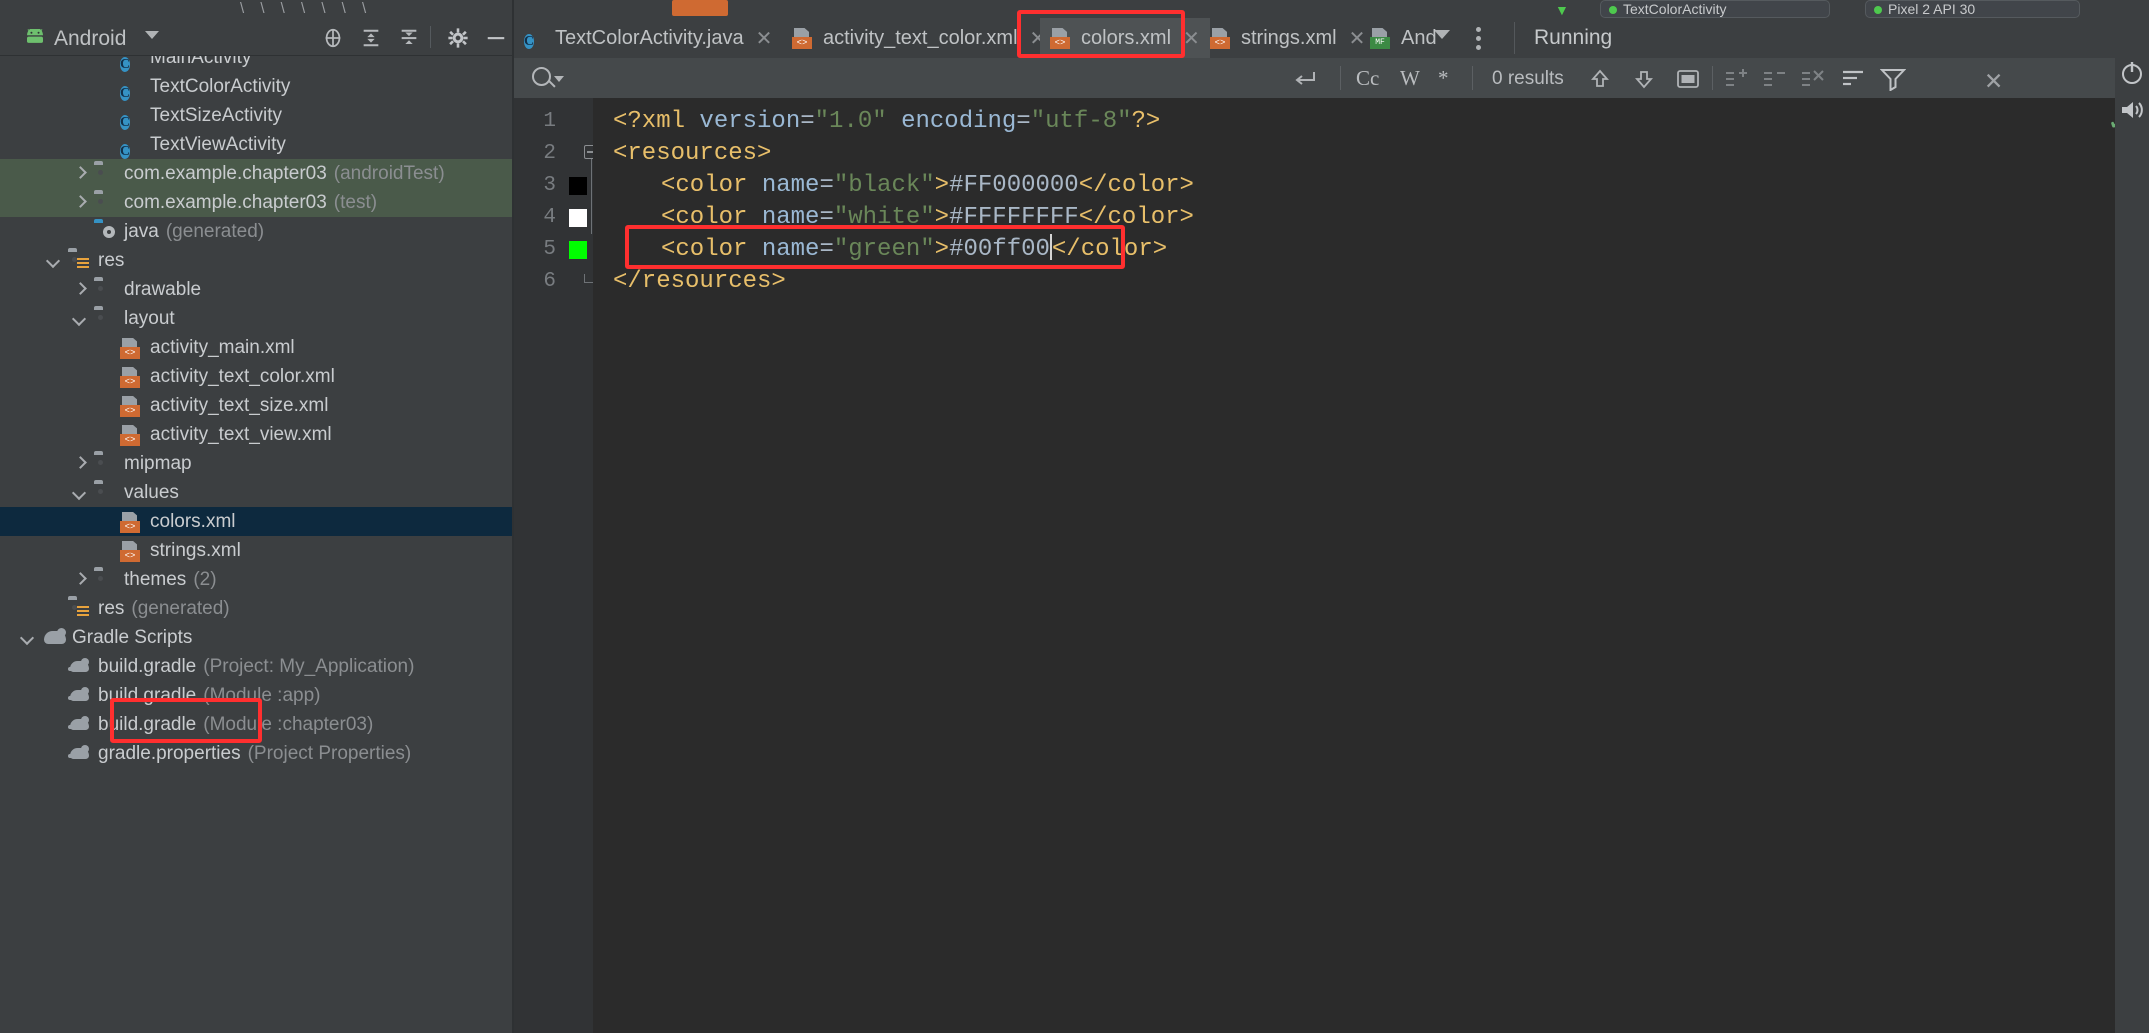 This screenshot has height=1033, width=2149. Describe the element at coordinates (256, 376) in the screenshot. I see `tree-item-activity-text-color-xml: <> activity_text_color.xml` at that location.